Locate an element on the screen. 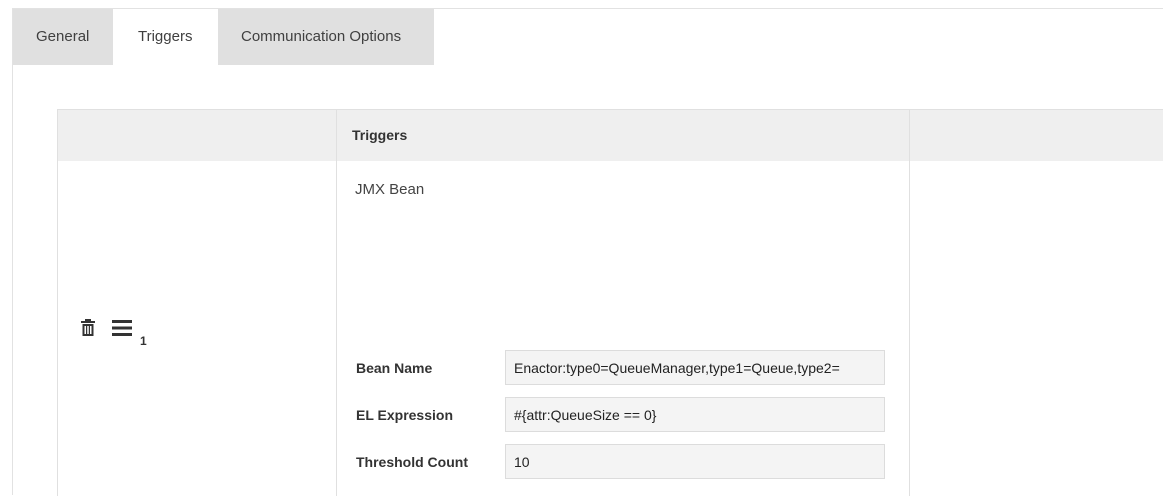  threshold-count-label: Threshold Count is located at coordinates (412, 462).